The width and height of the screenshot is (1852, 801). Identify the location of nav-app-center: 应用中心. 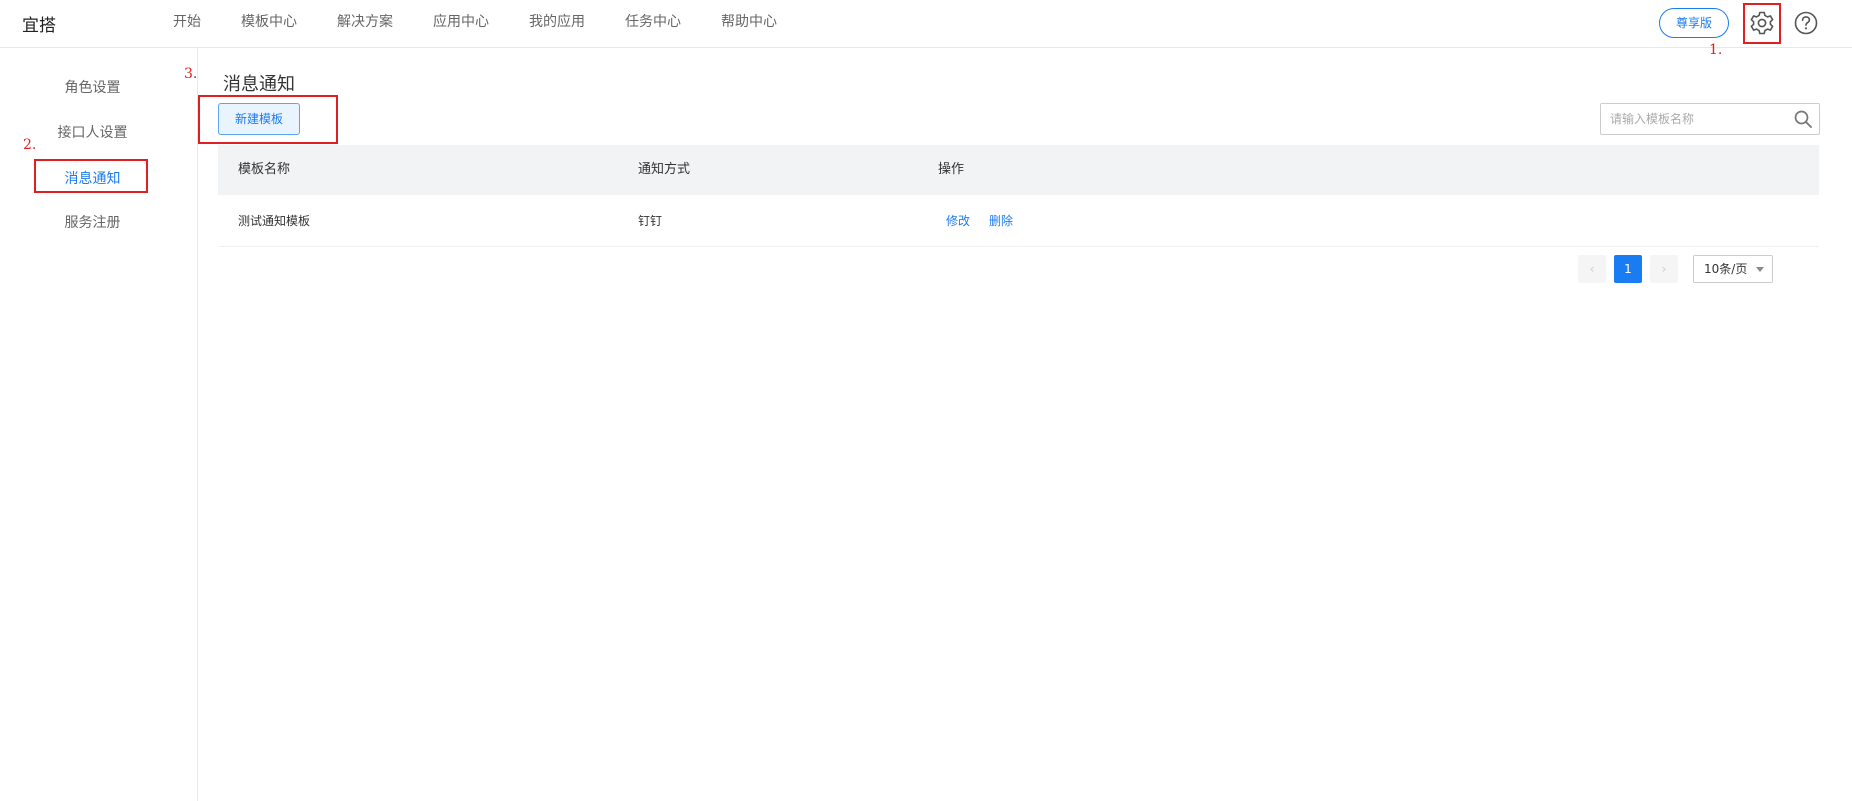
(461, 24).